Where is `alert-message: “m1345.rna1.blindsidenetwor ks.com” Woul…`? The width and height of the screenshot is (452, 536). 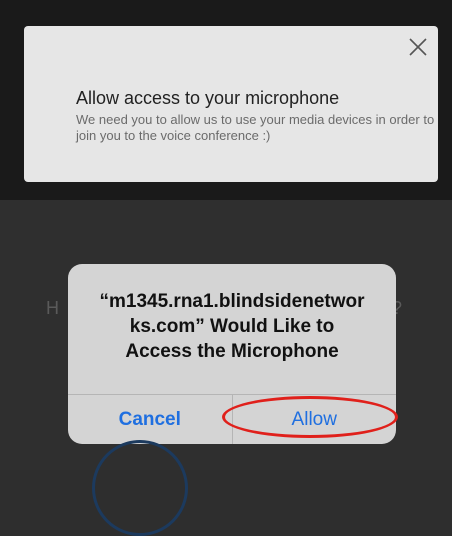 alert-message: “m1345.rna1.blindsidenetwor ks.com” Woul… is located at coordinates (232, 326).